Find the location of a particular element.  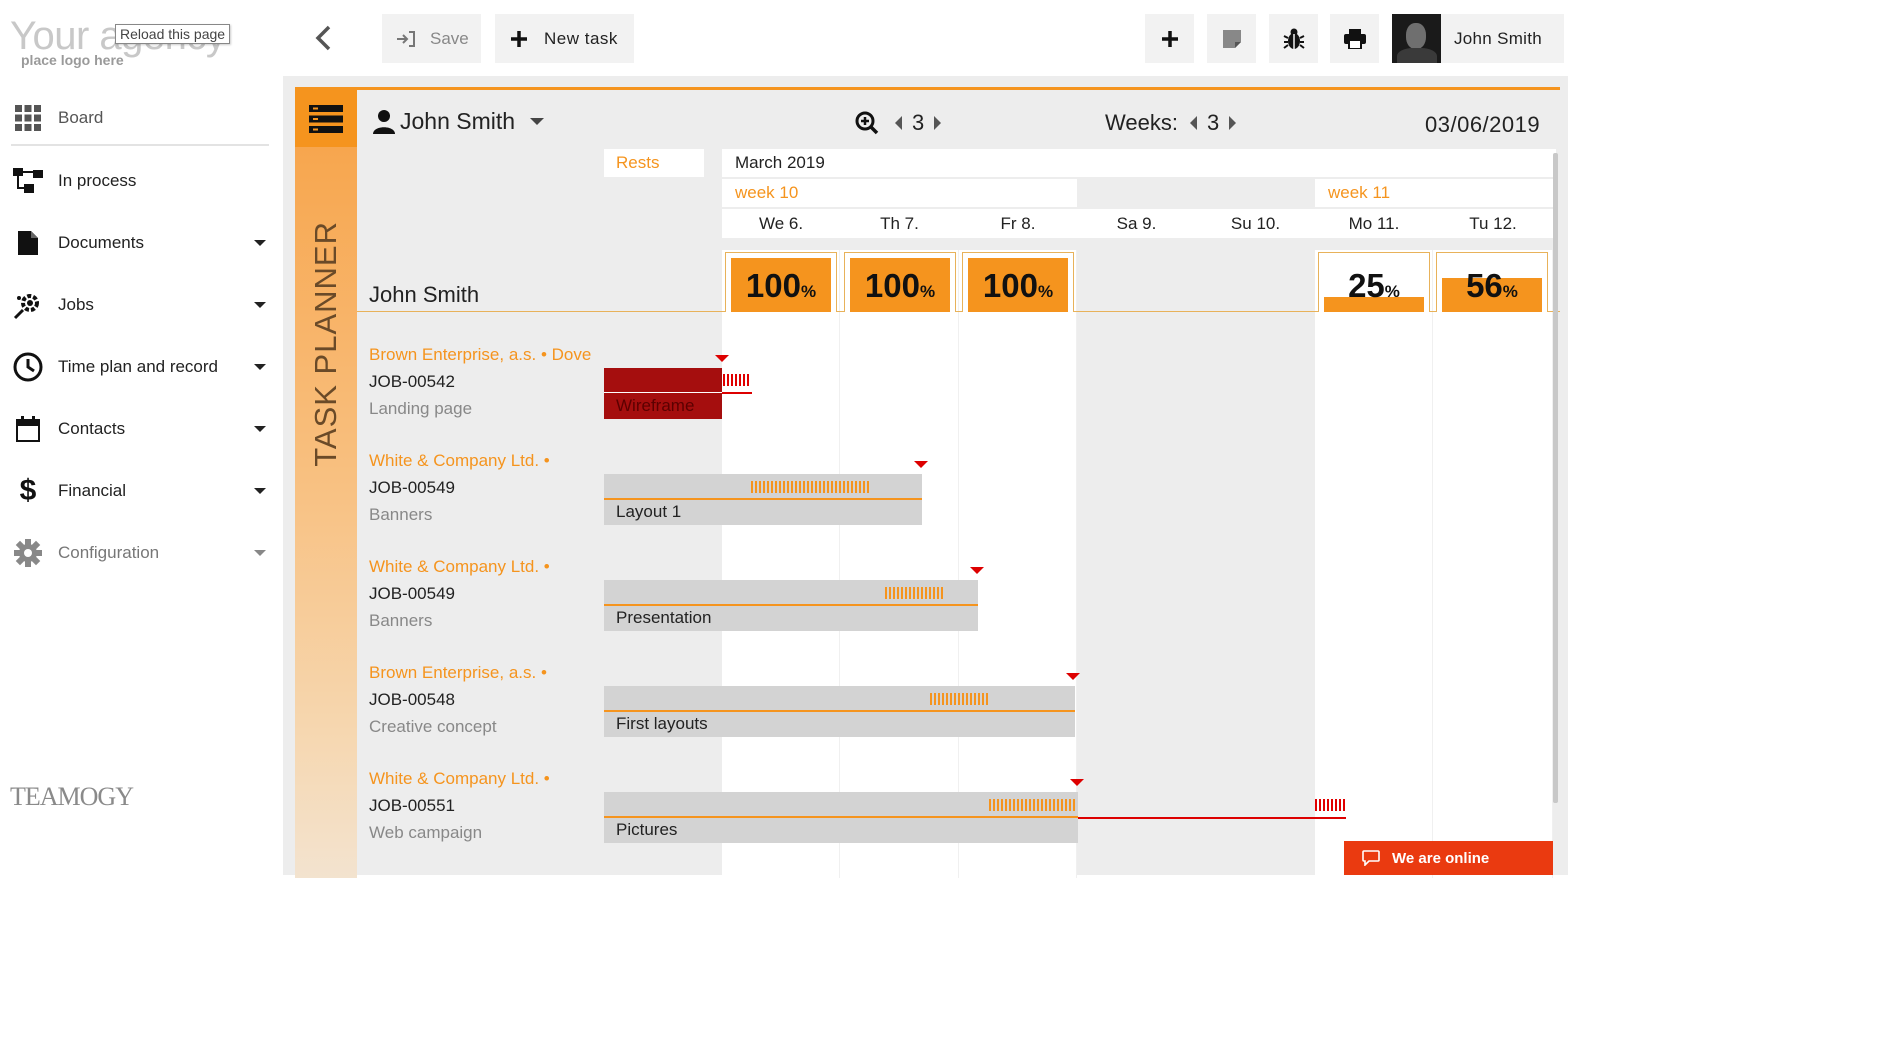

sidebar-item-contacts: Contacts is located at coordinates (141, 429).